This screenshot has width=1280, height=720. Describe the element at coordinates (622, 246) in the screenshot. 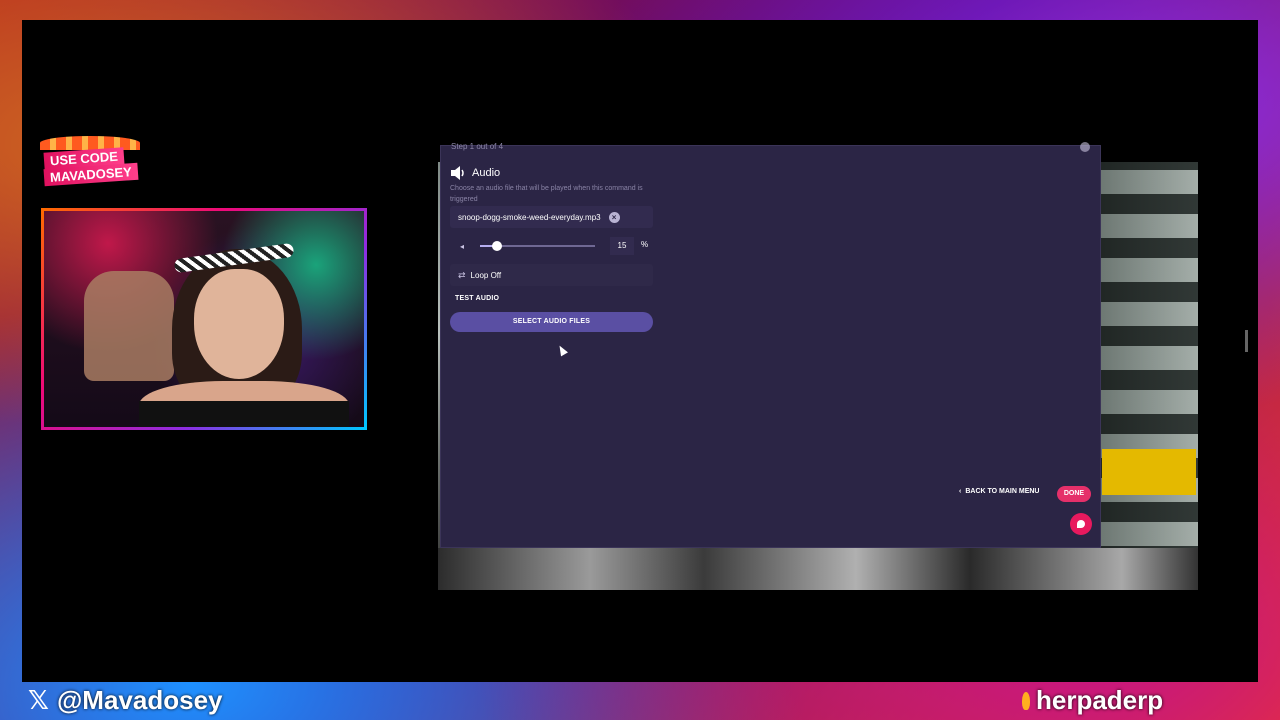

I see `volume-input: 15` at that location.